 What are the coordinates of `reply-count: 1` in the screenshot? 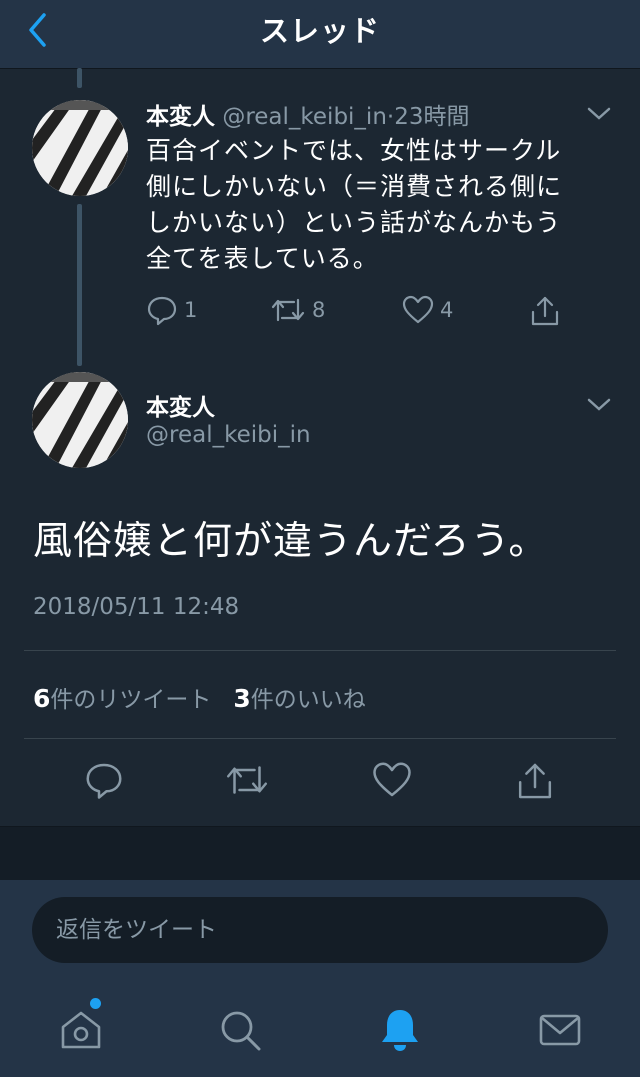 It's located at (191, 310).